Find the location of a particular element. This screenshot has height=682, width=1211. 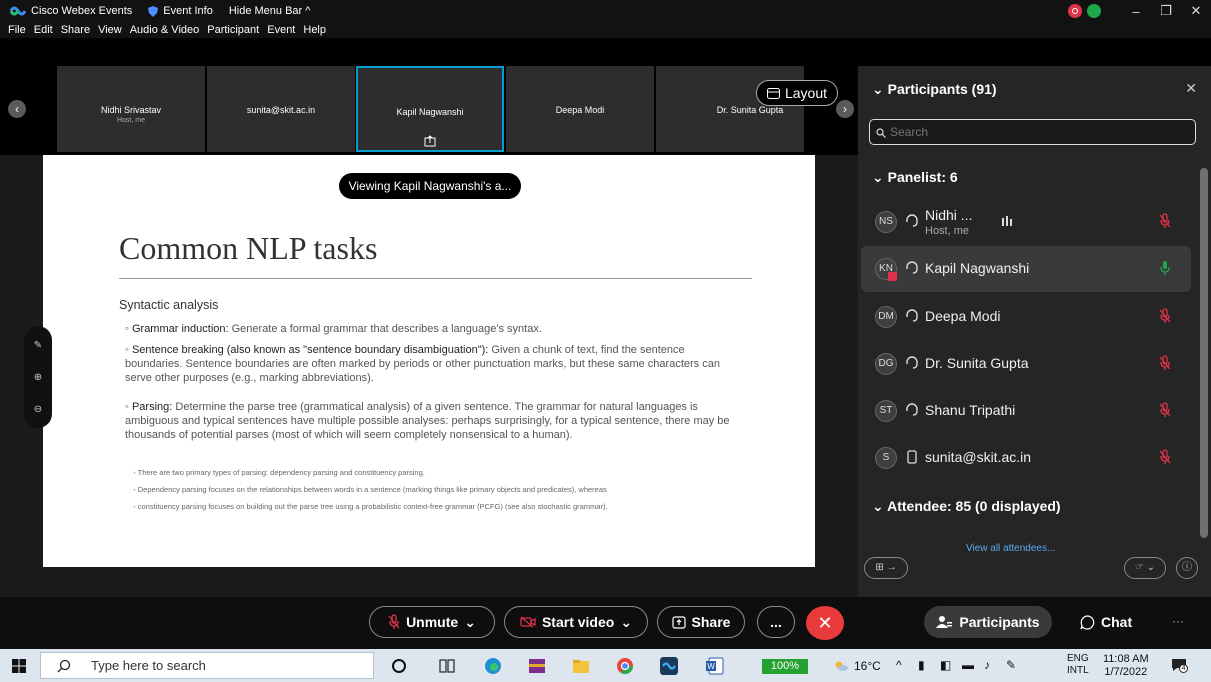

task-view-icon is located at coordinates (447, 666).